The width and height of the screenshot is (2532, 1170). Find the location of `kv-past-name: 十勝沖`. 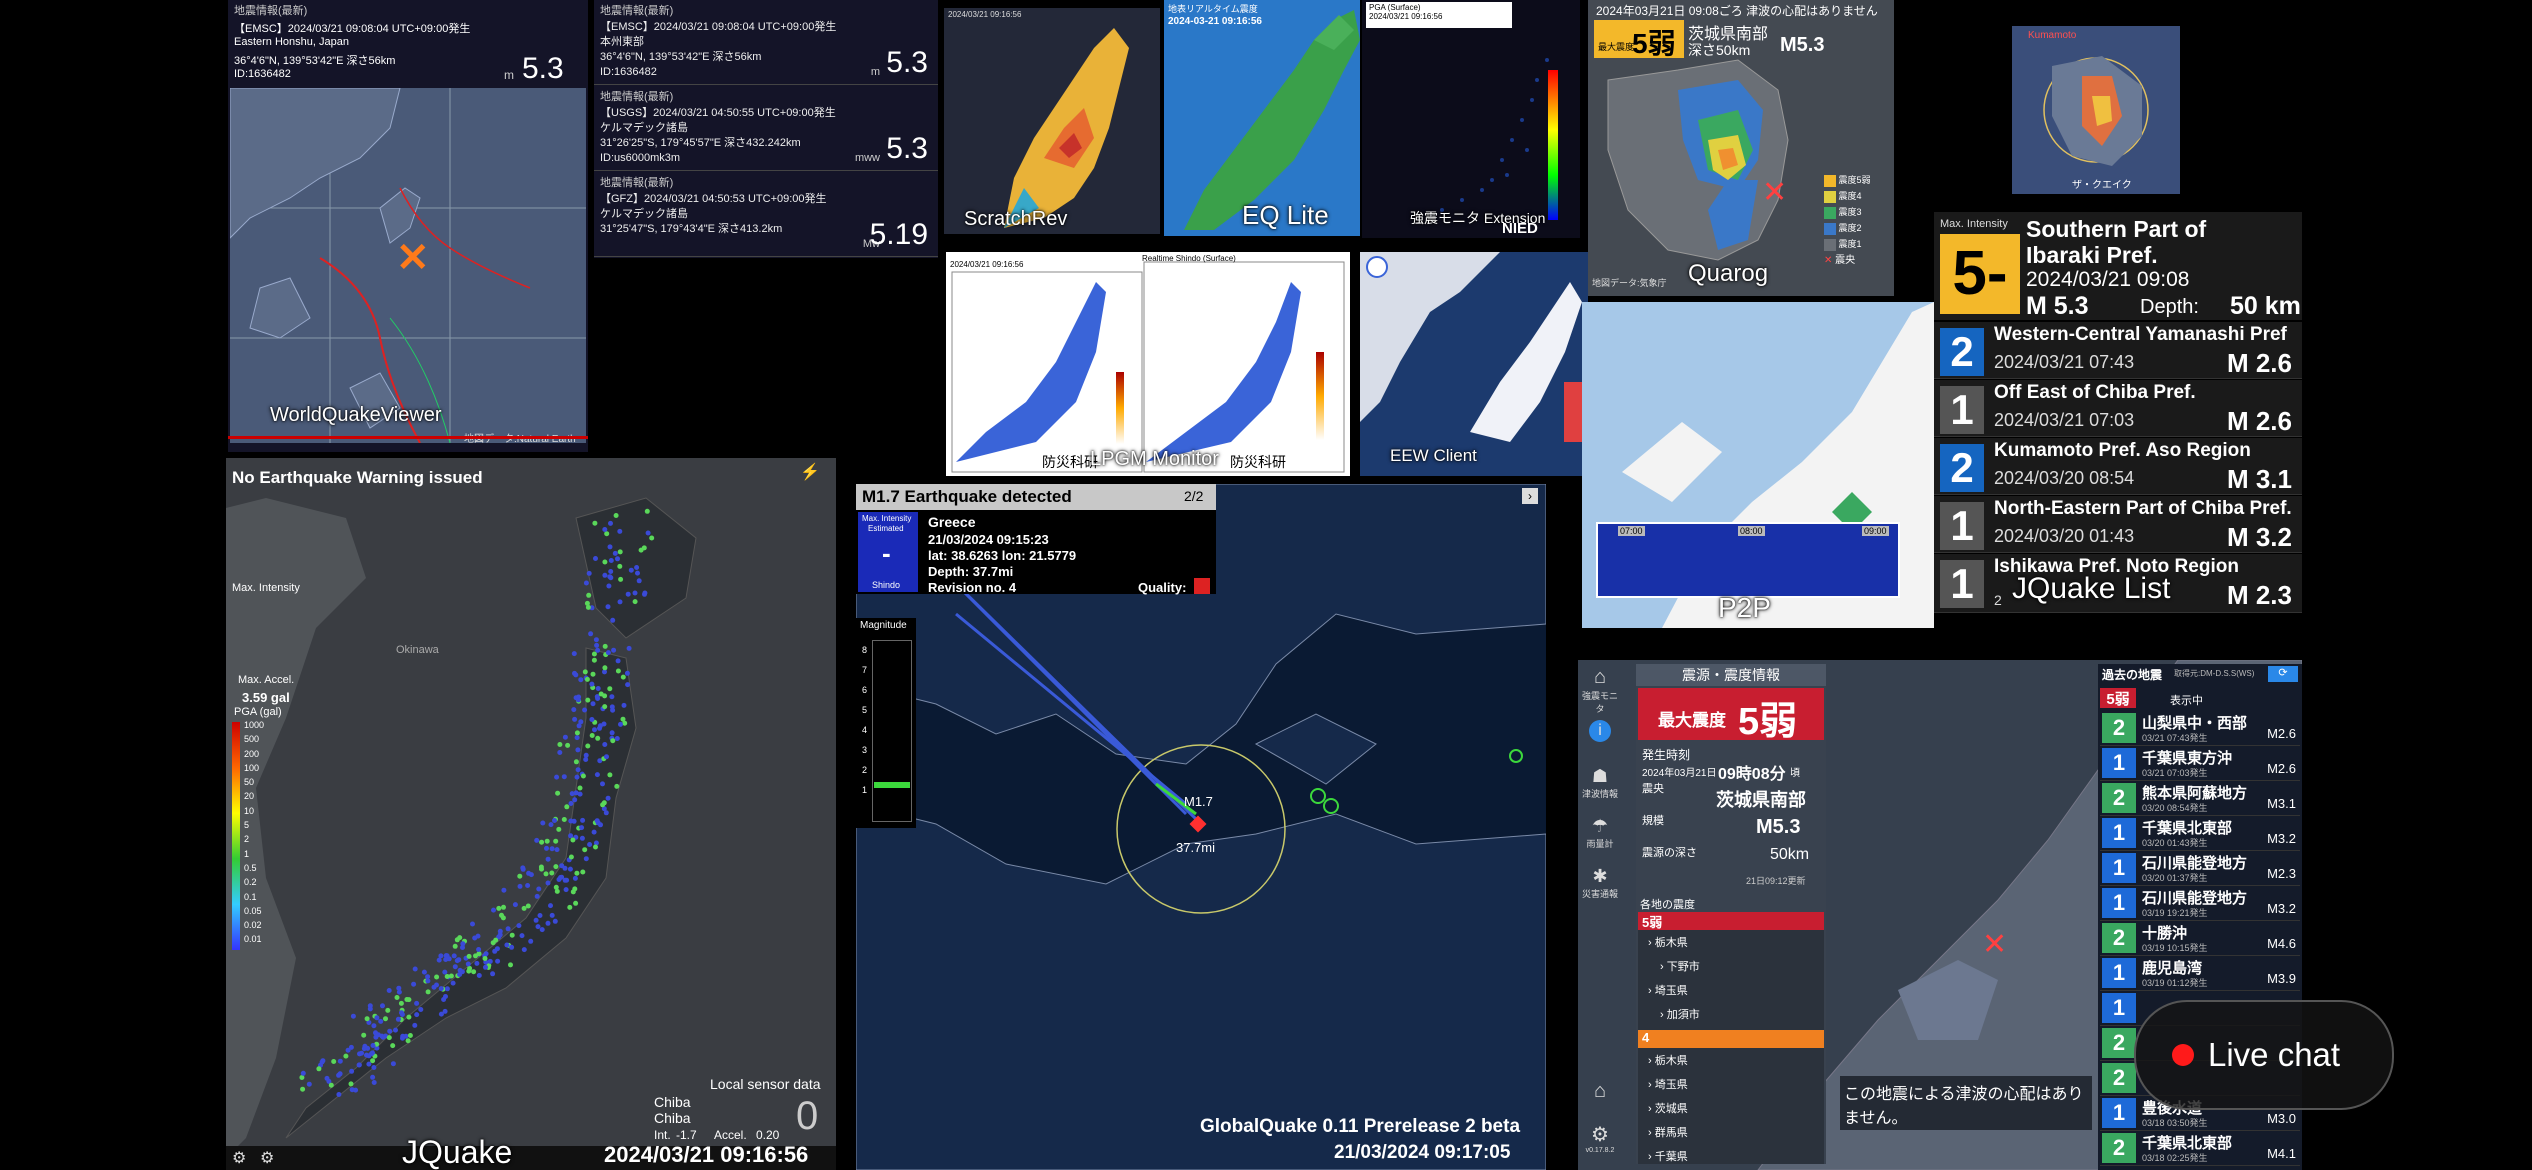

kv-past-name: 十勝沖 is located at coordinates (2165, 933).